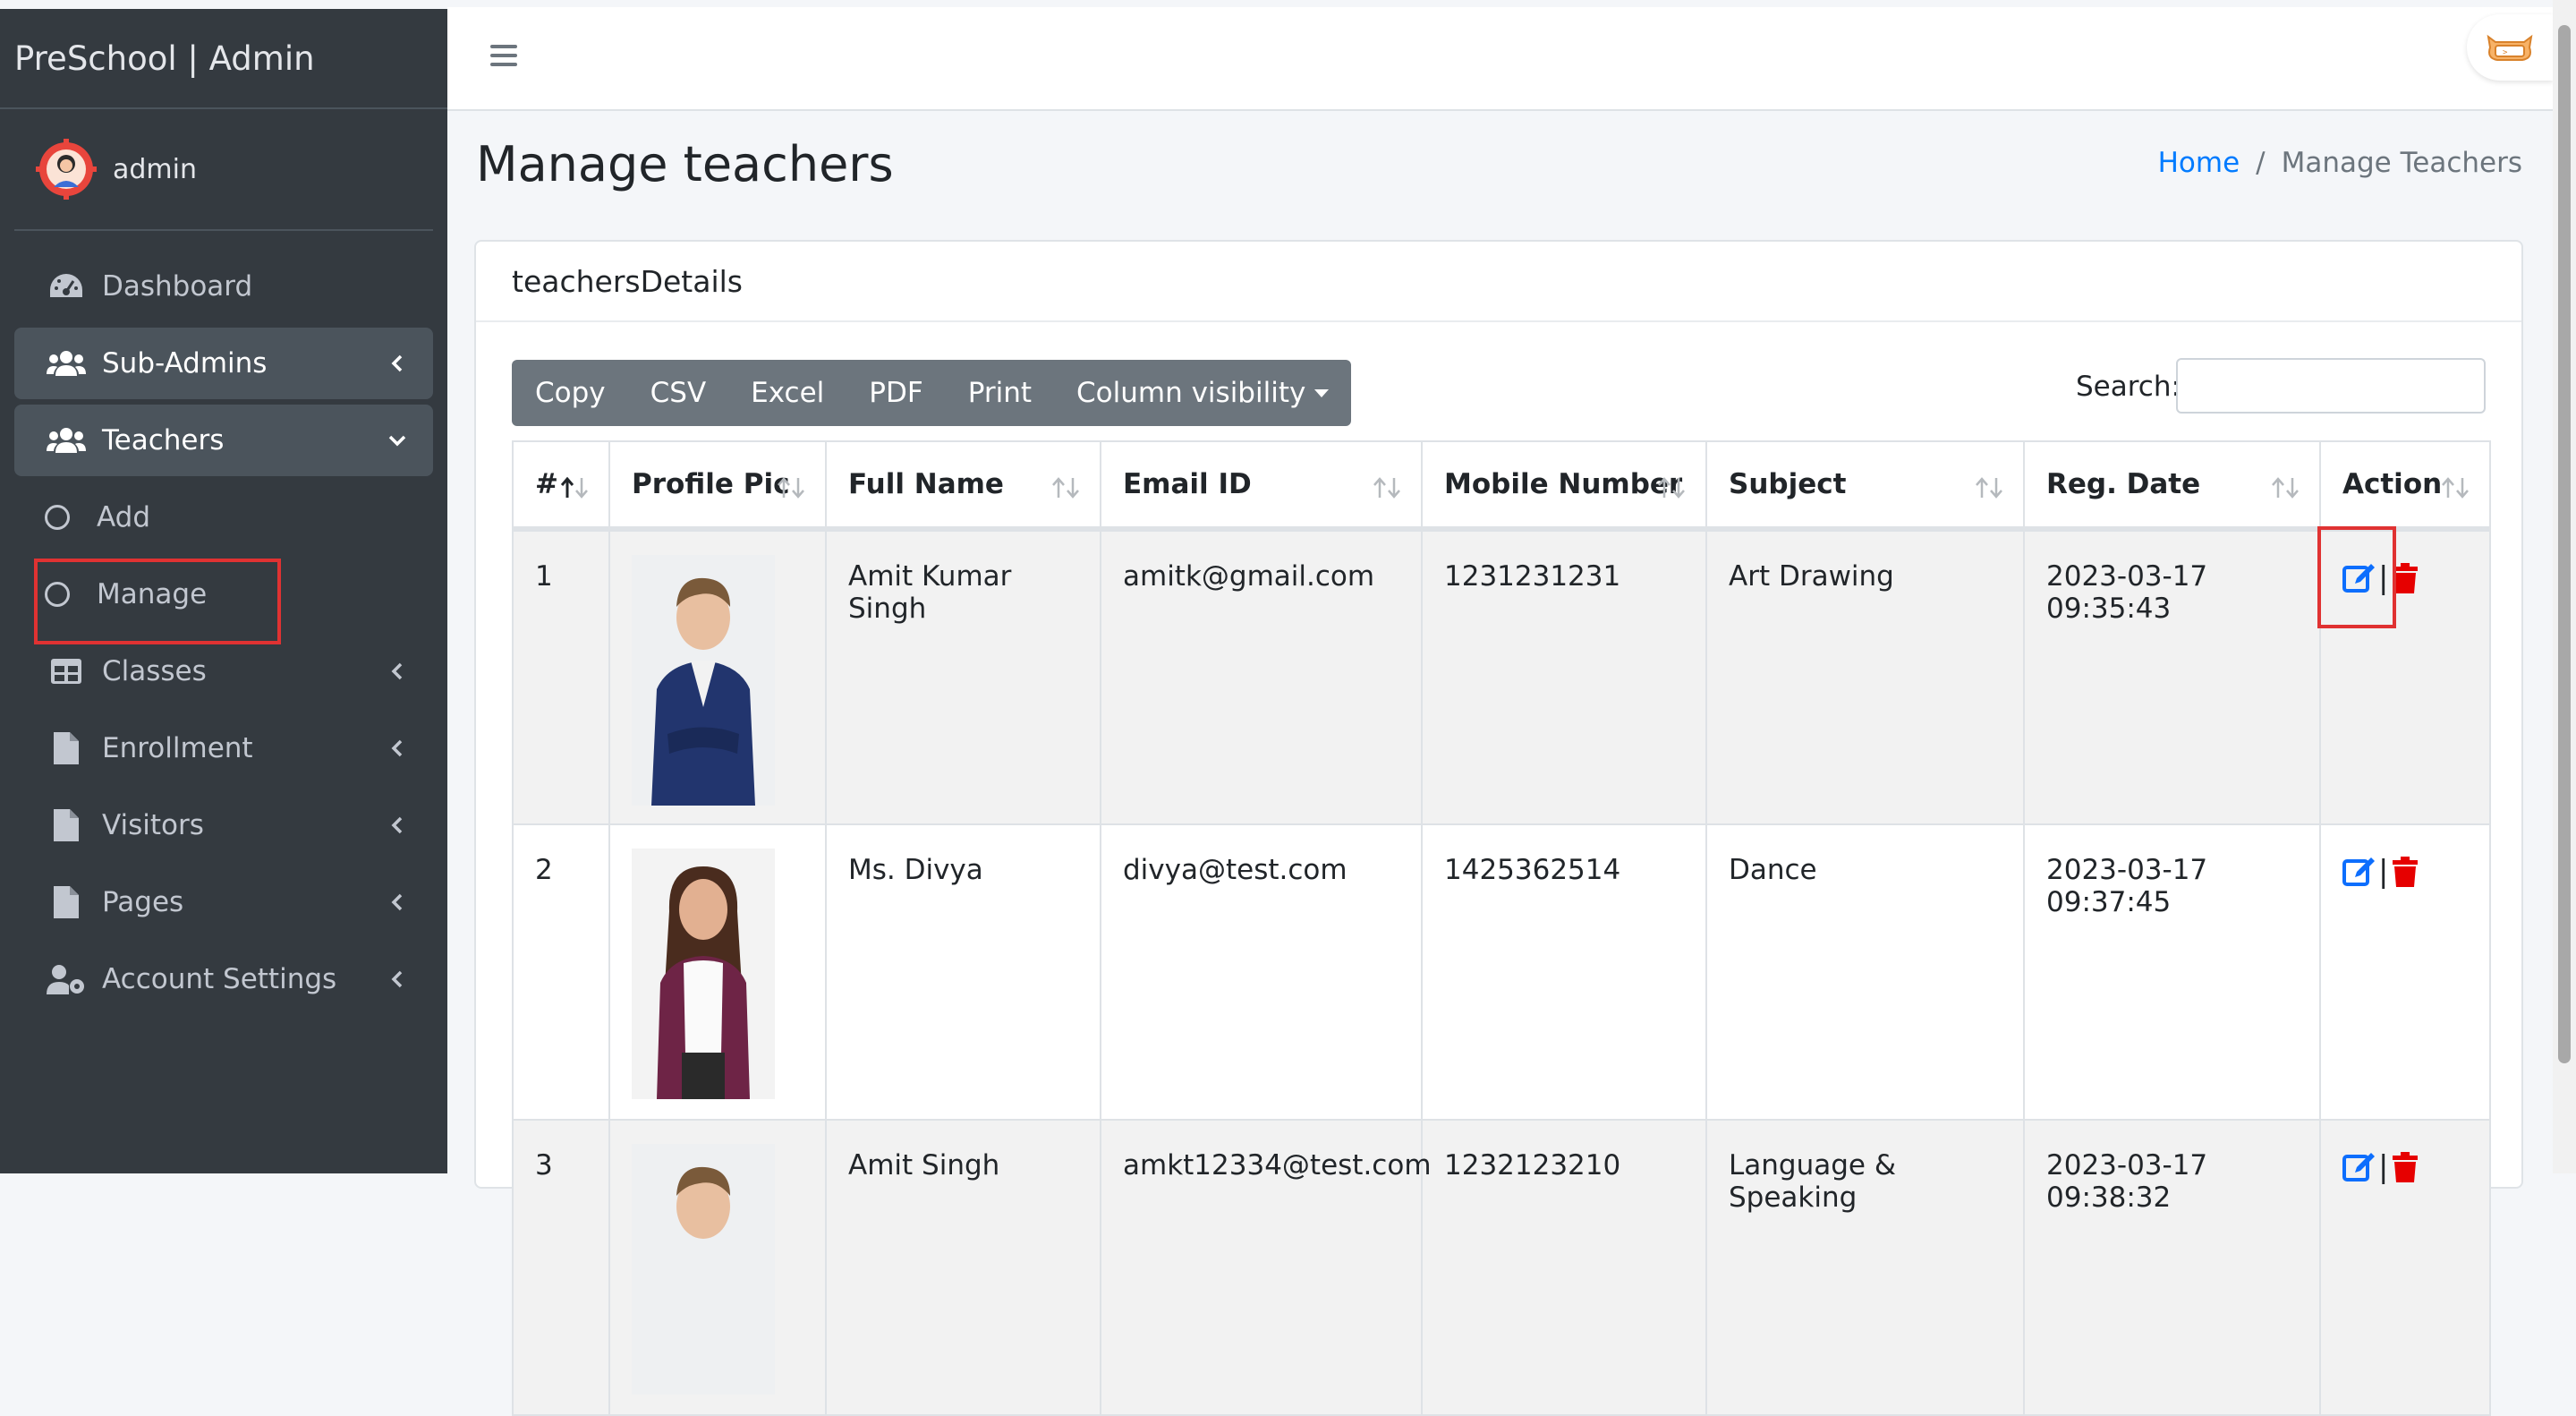  I want to click on column-visibility-button: Column visibility, so click(1202, 393).